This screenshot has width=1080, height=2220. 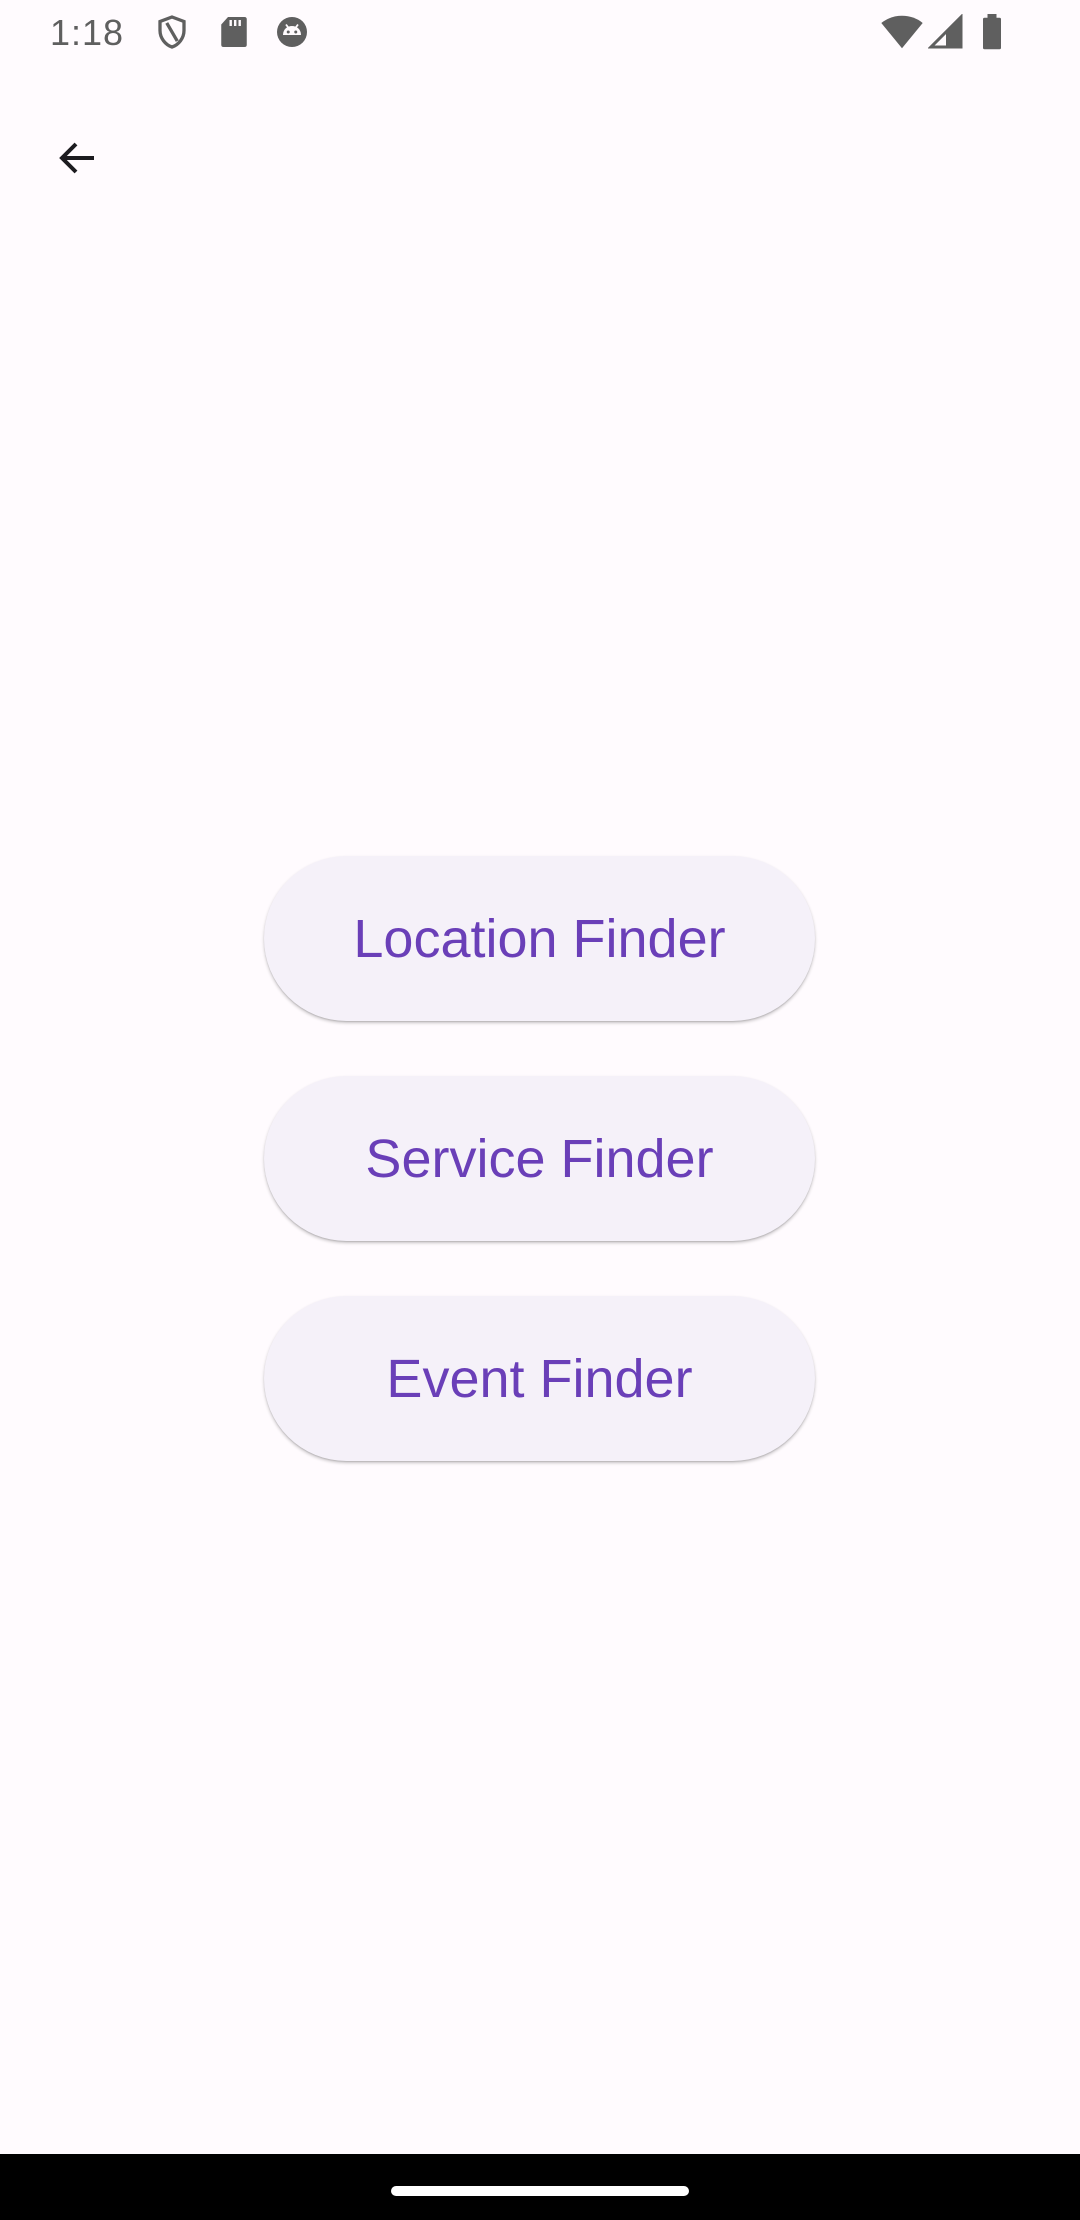 What do you see at coordinates (172, 32) in the screenshot?
I see `shield-icon` at bounding box center [172, 32].